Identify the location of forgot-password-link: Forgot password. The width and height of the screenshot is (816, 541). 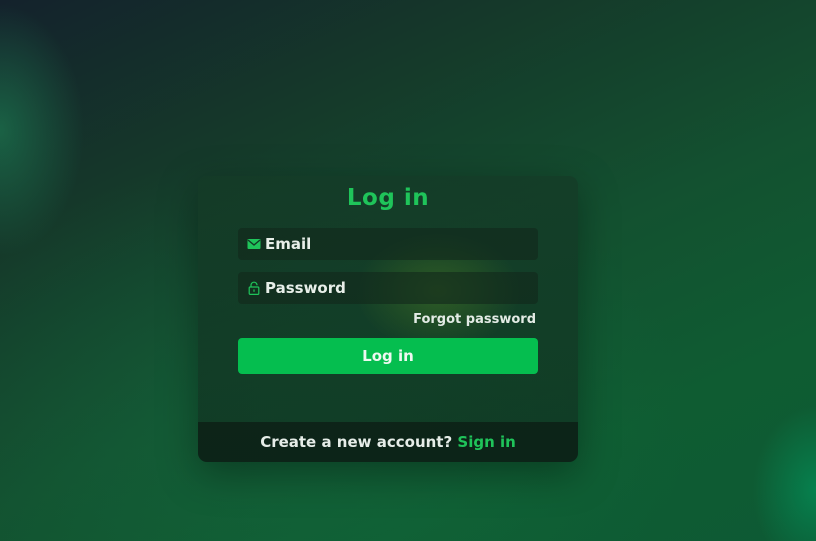
(474, 319).